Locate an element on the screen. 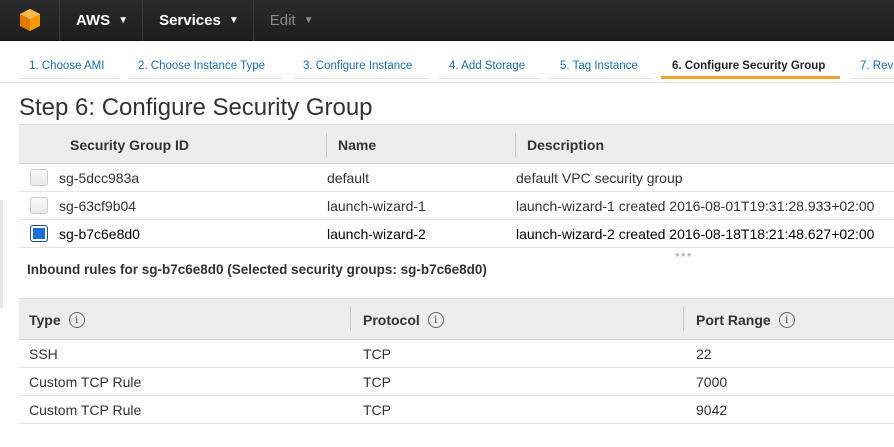 This screenshot has height=447, width=894. table-row: Custom TCP Rule TCP 7000 is located at coordinates (456, 382).